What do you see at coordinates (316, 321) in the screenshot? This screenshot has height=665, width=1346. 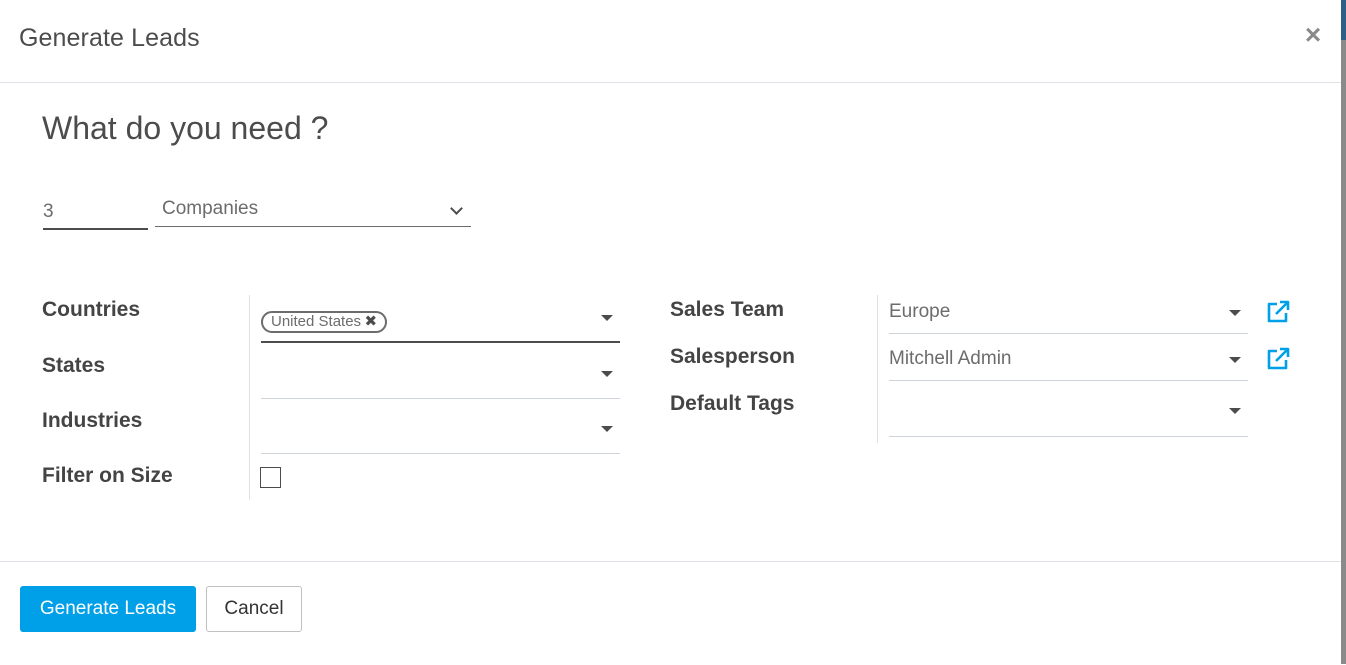 I see `country-tag-label: United States` at bounding box center [316, 321].